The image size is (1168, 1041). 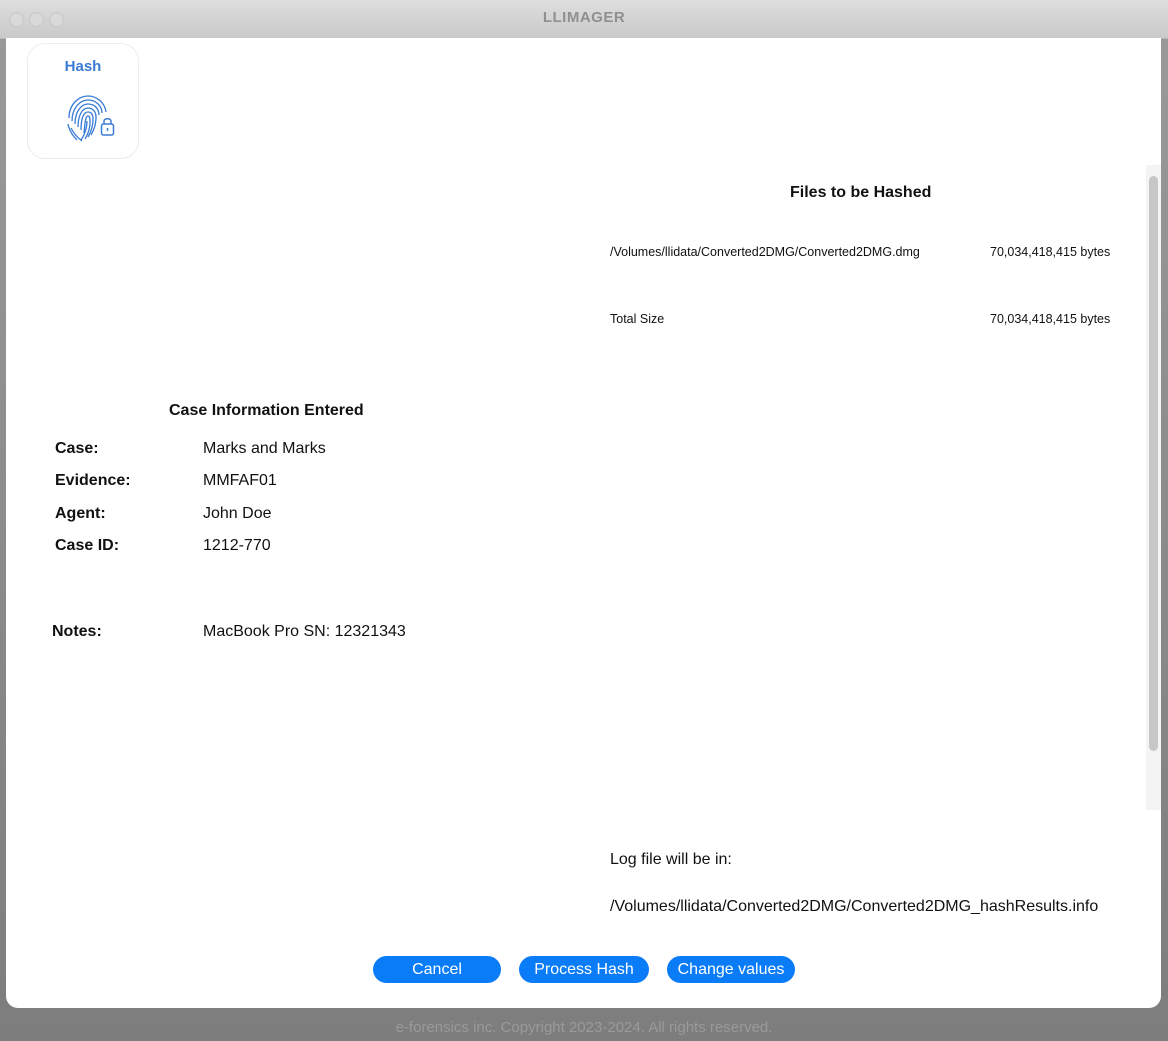 What do you see at coordinates (437, 969) in the screenshot?
I see `cancel-button: Cancel` at bounding box center [437, 969].